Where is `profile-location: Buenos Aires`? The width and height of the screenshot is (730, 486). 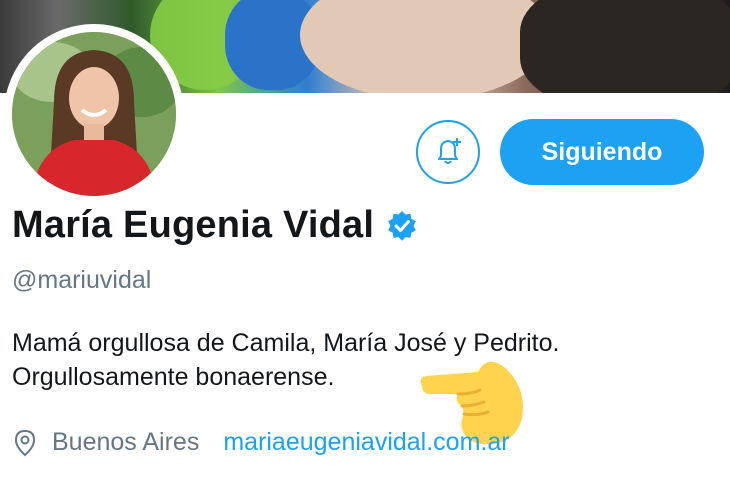
profile-location: Buenos Aires is located at coordinates (126, 442).